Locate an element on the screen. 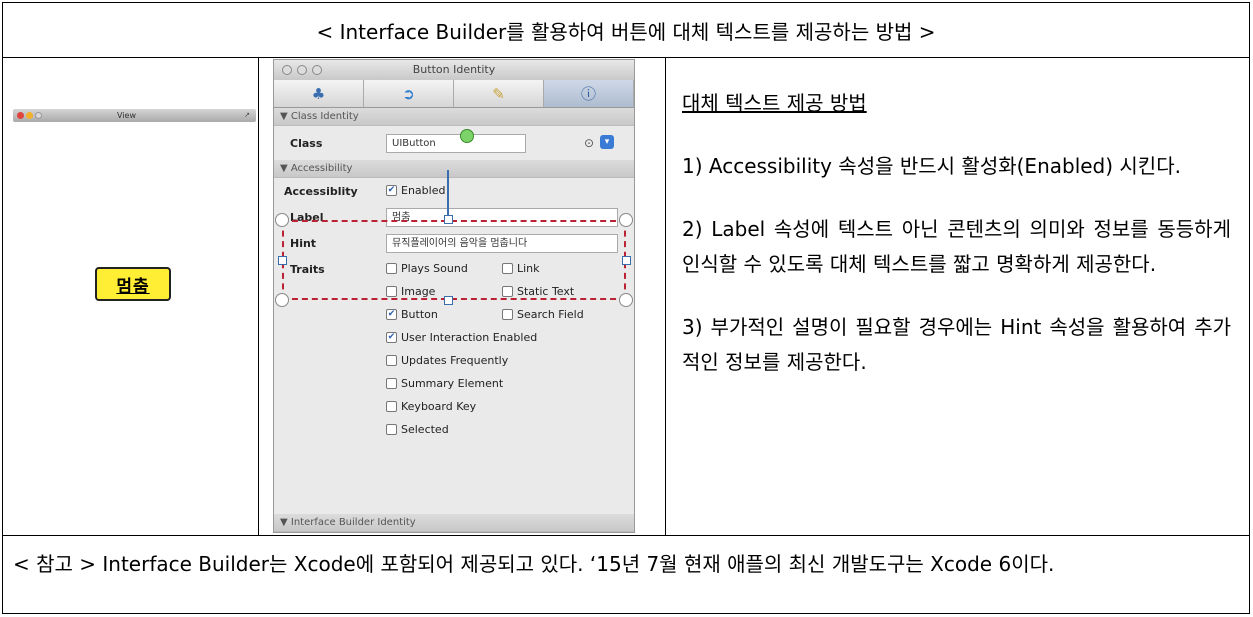  size-icon: ✎ is located at coordinates (498, 93).